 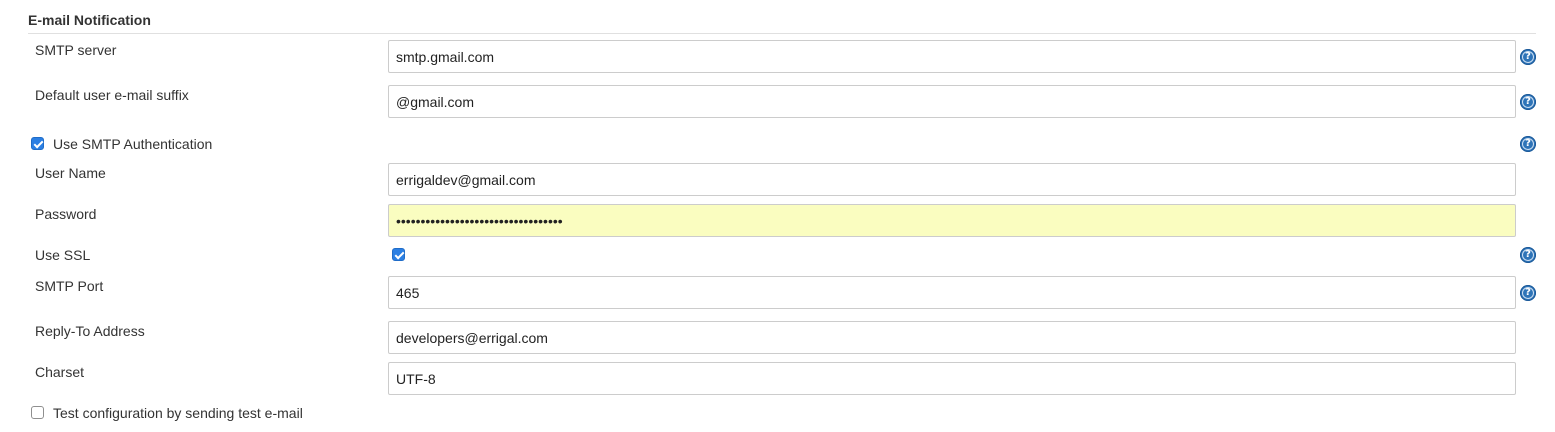 I want to click on email-suffix-input, so click(x=952, y=101).